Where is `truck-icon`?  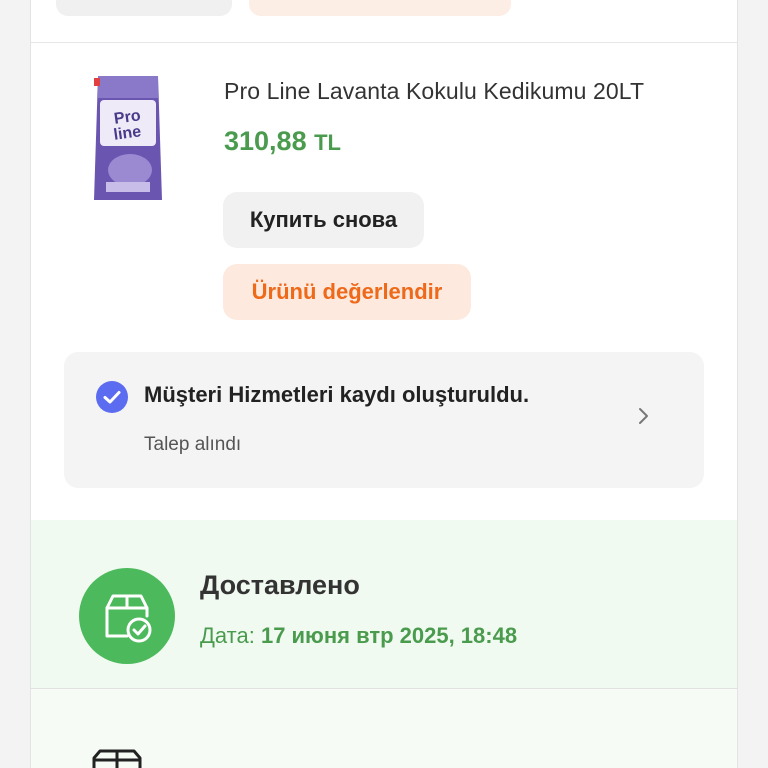 truck-icon is located at coordinates (117, 758).